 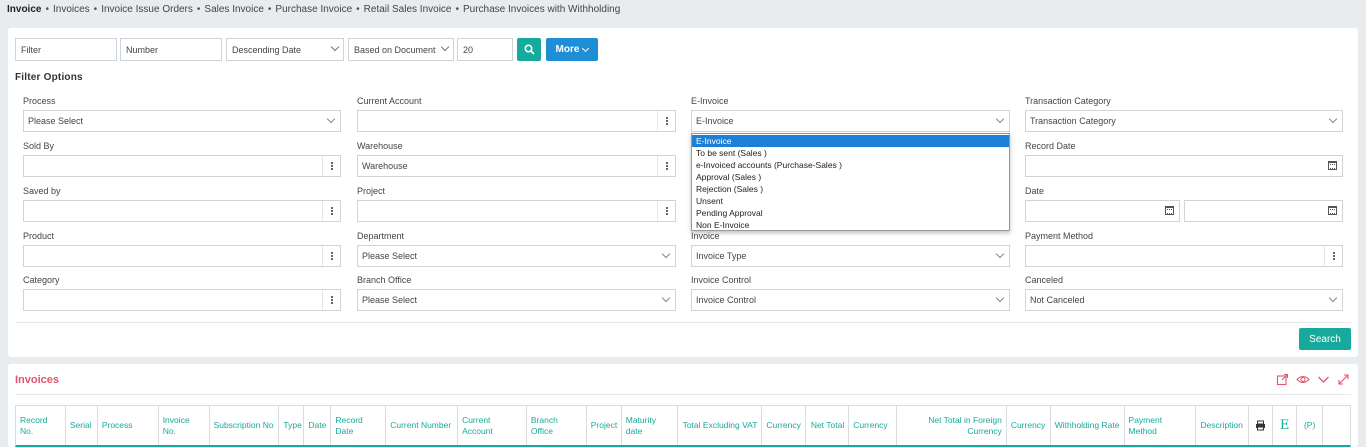 I want to click on e-invoice-label: E-Invoice, so click(x=710, y=101).